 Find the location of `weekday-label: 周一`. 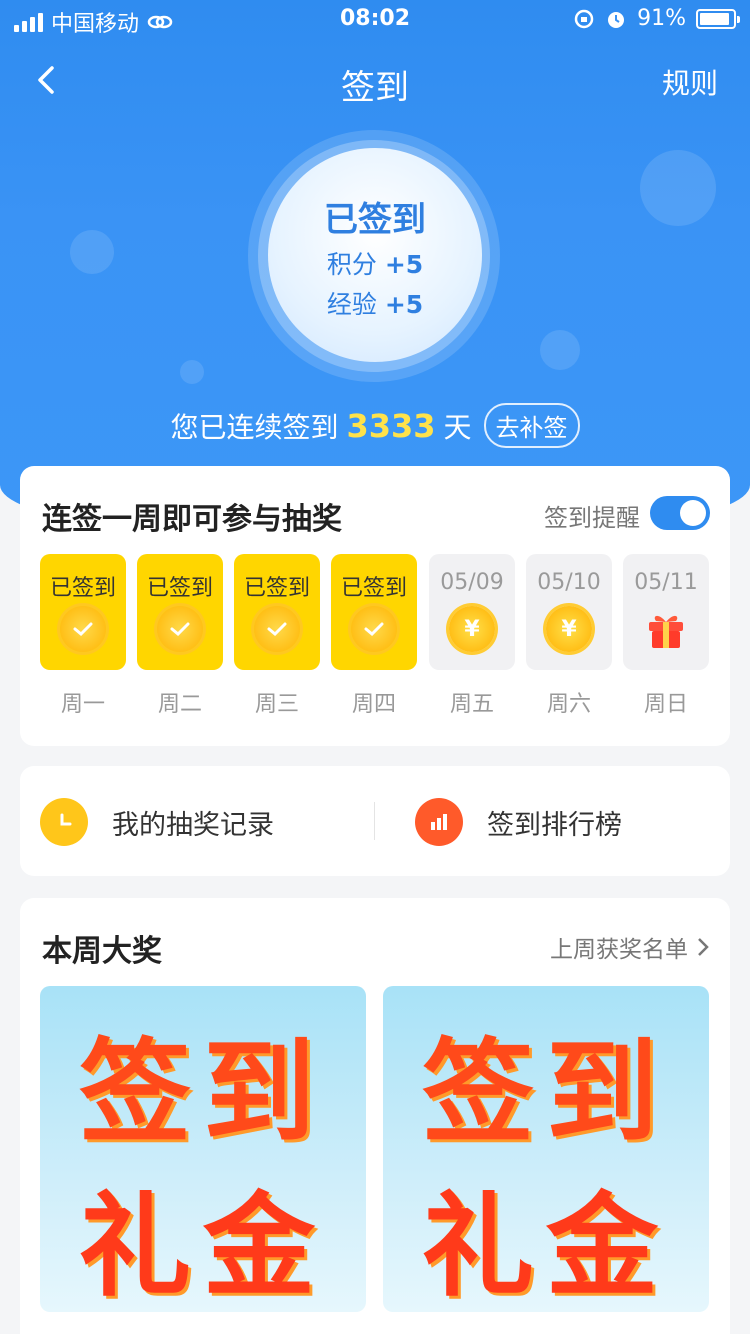

weekday-label: 周一 is located at coordinates (82, 704).